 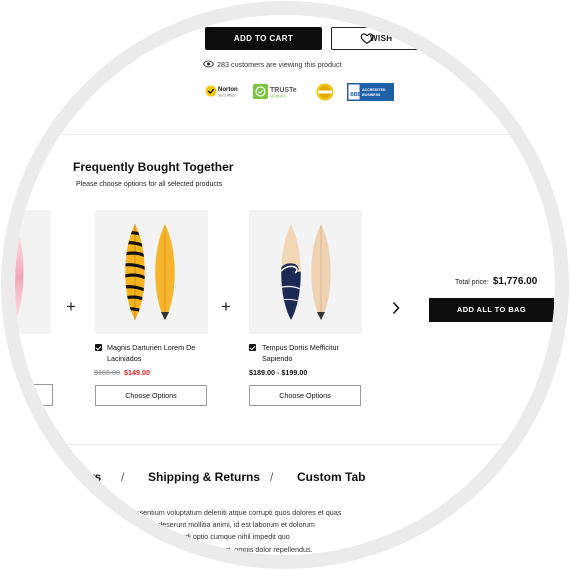 I want to click on product-image-partial, so click(x=25, y=272).